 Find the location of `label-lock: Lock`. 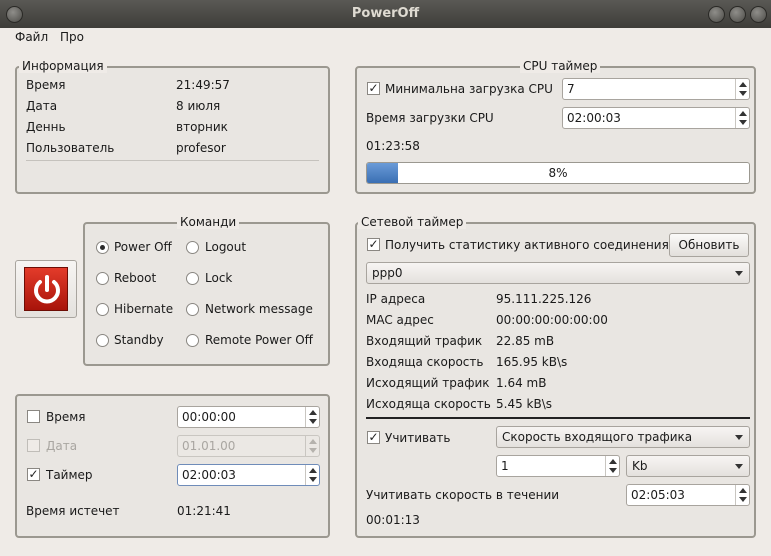

label-lock: Lock is located at coordinates (219, 278).